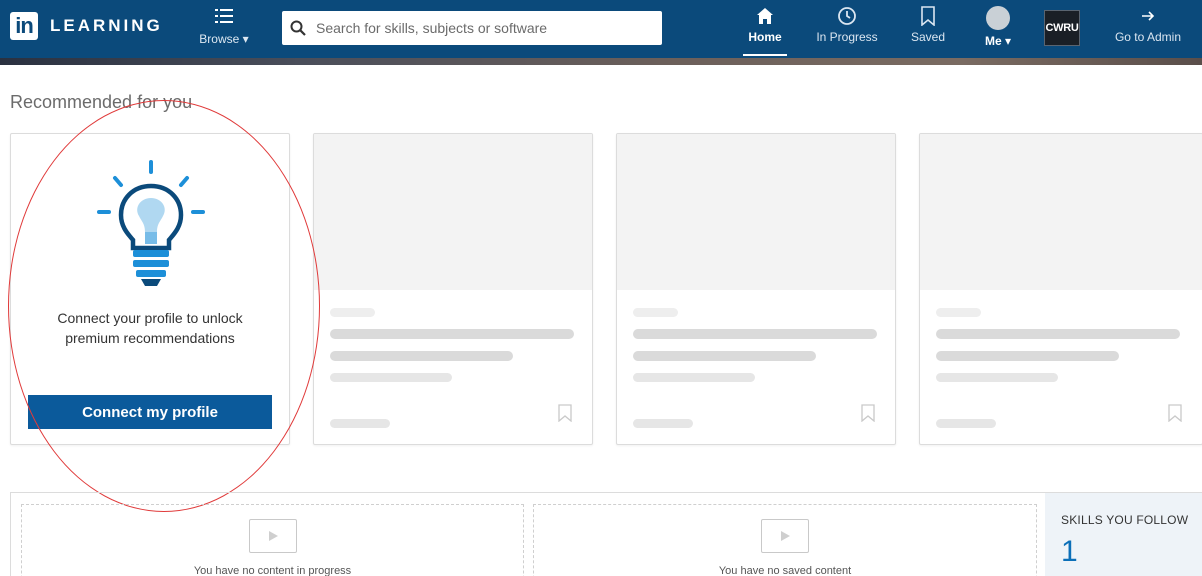  I want to click on search-box, so click(472, 28).